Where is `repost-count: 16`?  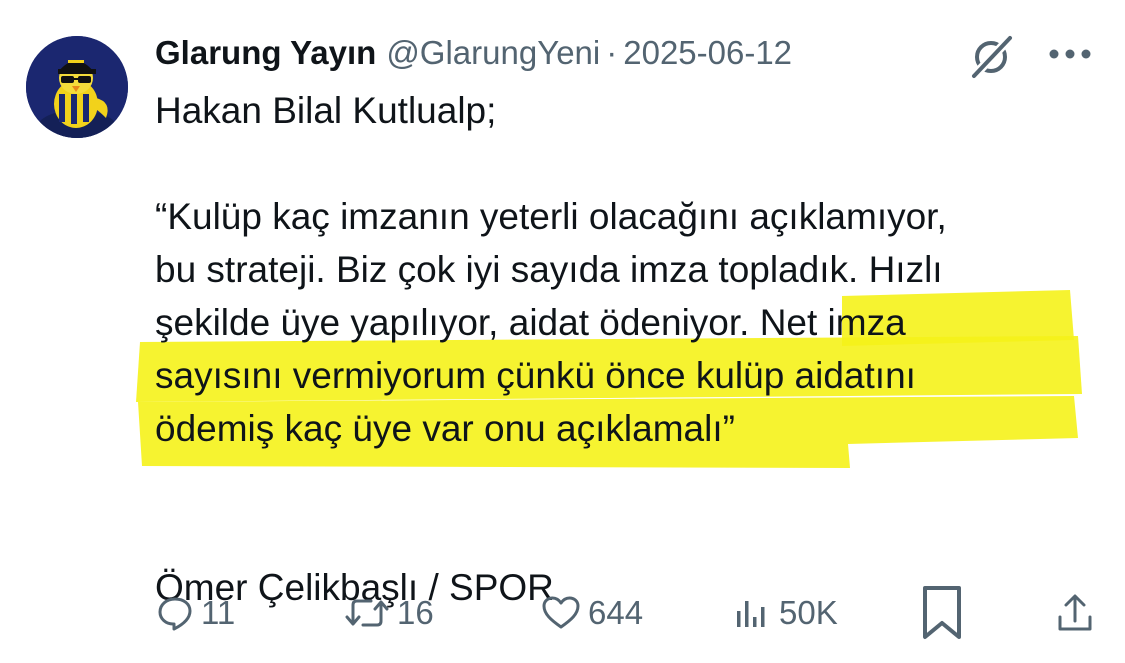
repost-count: 16 is located at coordinates (415, 612).